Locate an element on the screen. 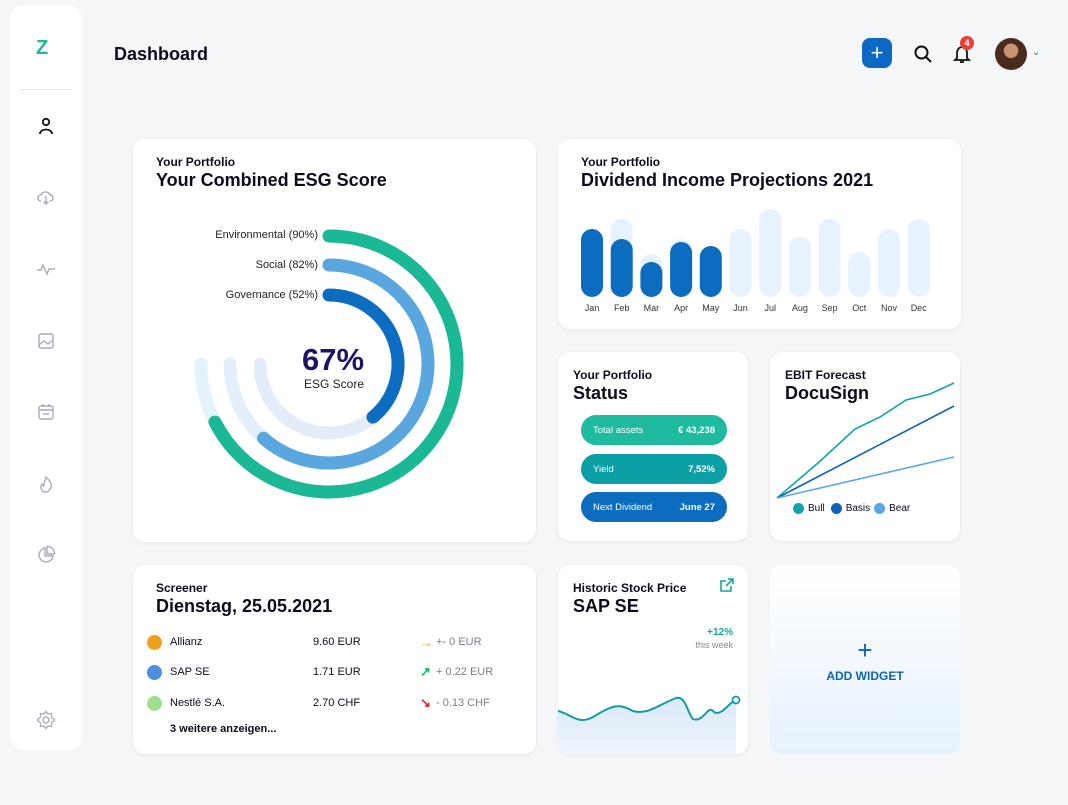 The image size is (1068, 805). add-button: + is located at coordinates (877, 53).